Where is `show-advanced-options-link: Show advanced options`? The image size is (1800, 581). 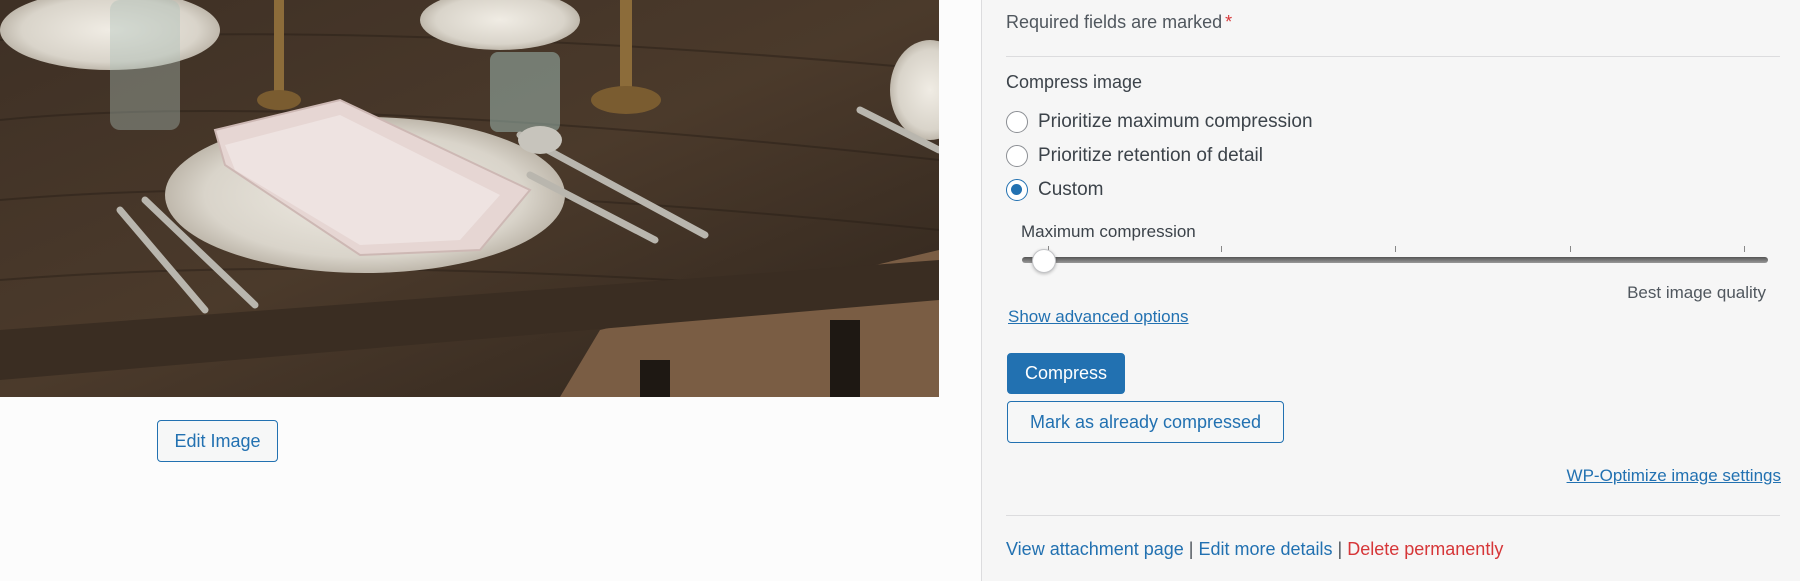 show-advanced-options-link: Show advanced options is located at coordinates (1098, 317).